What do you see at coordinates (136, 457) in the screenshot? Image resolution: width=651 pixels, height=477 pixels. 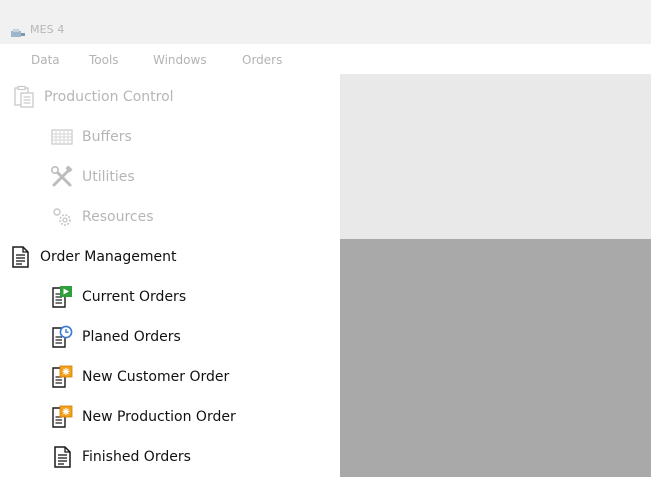 I see `nav-finished-orders-label: Finished Orders` at bounding box center [136, 457].